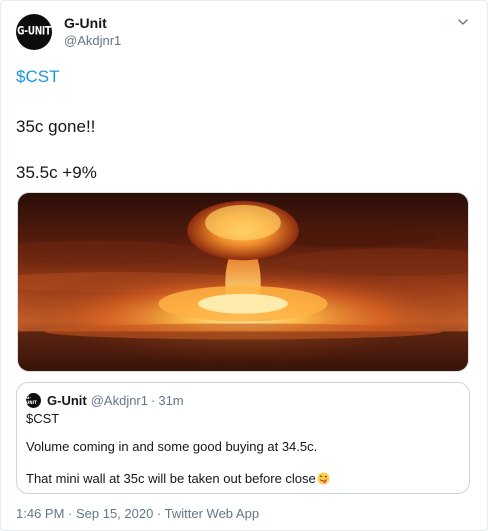 The width and height of the screenshot is (488, 531). What do you see at coordinates (84, 513) in the screenshot?
I see `tweet-timestamp: 1:46 PM · Sep 15, 2020` at bounding box center [84, 513].